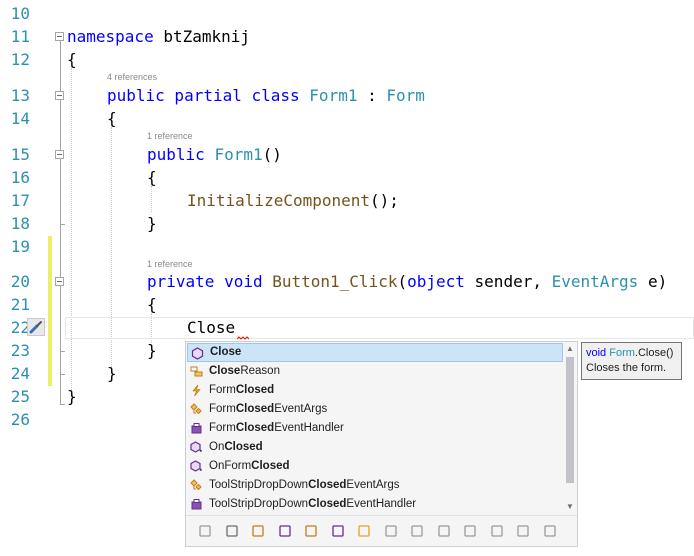  I want to click on class-filter-icon, so click(311, 531).